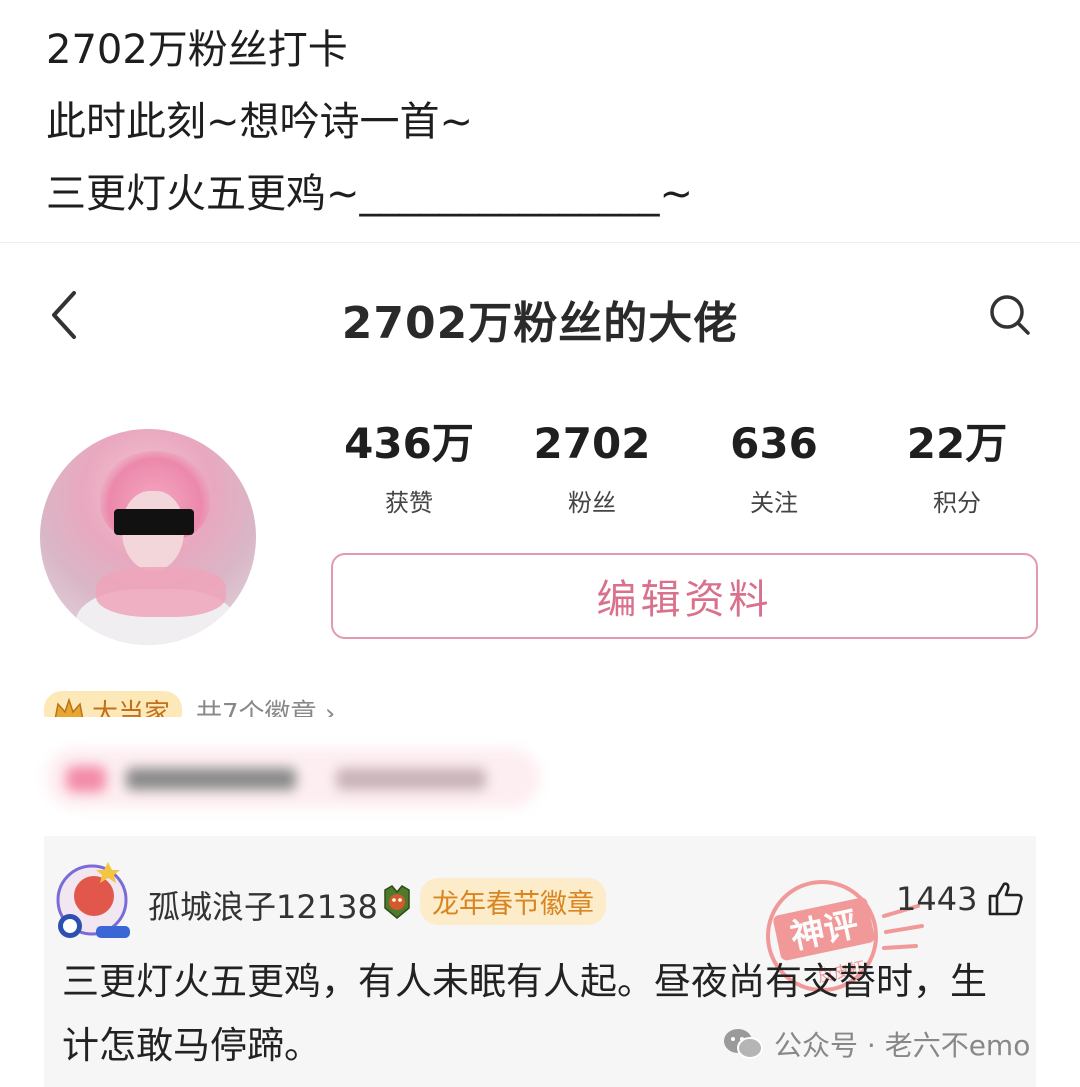 The width and height of the screenshot is (1080, 1087). What do you see at coordinates (189, 704) in the screenshot?
I see `badge-row: 大当家 共7个徽章 ›` at bounding box center [189, 704].